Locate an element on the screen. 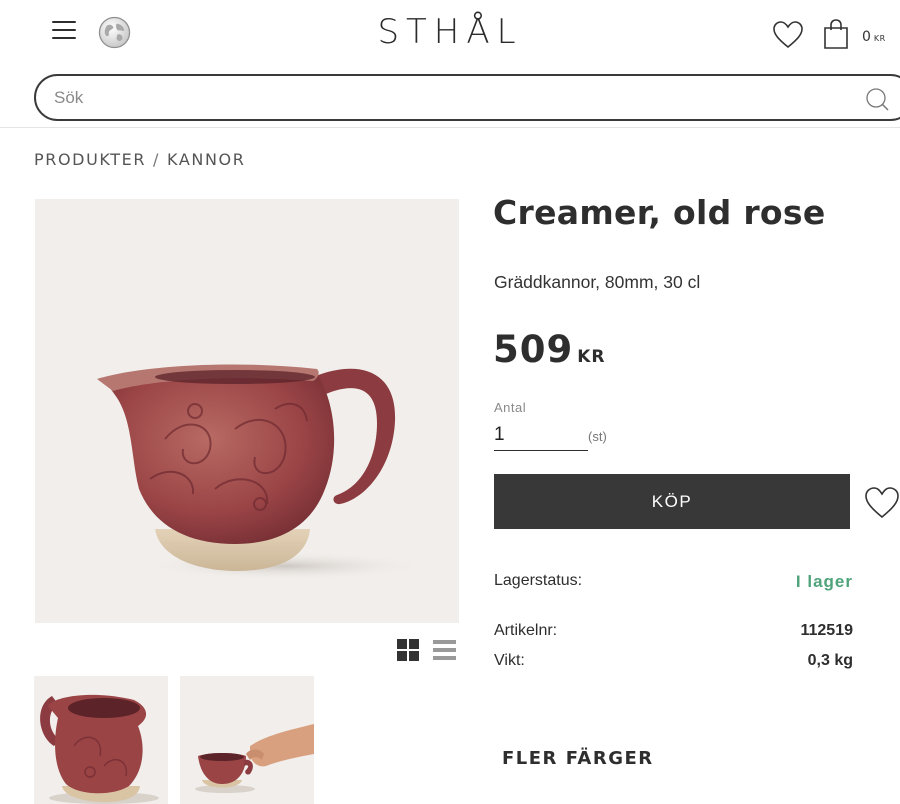 This screenshot has width=900, height=804. more-colors-heading: FLER FÄRGER is located at coordinates (578, 758).